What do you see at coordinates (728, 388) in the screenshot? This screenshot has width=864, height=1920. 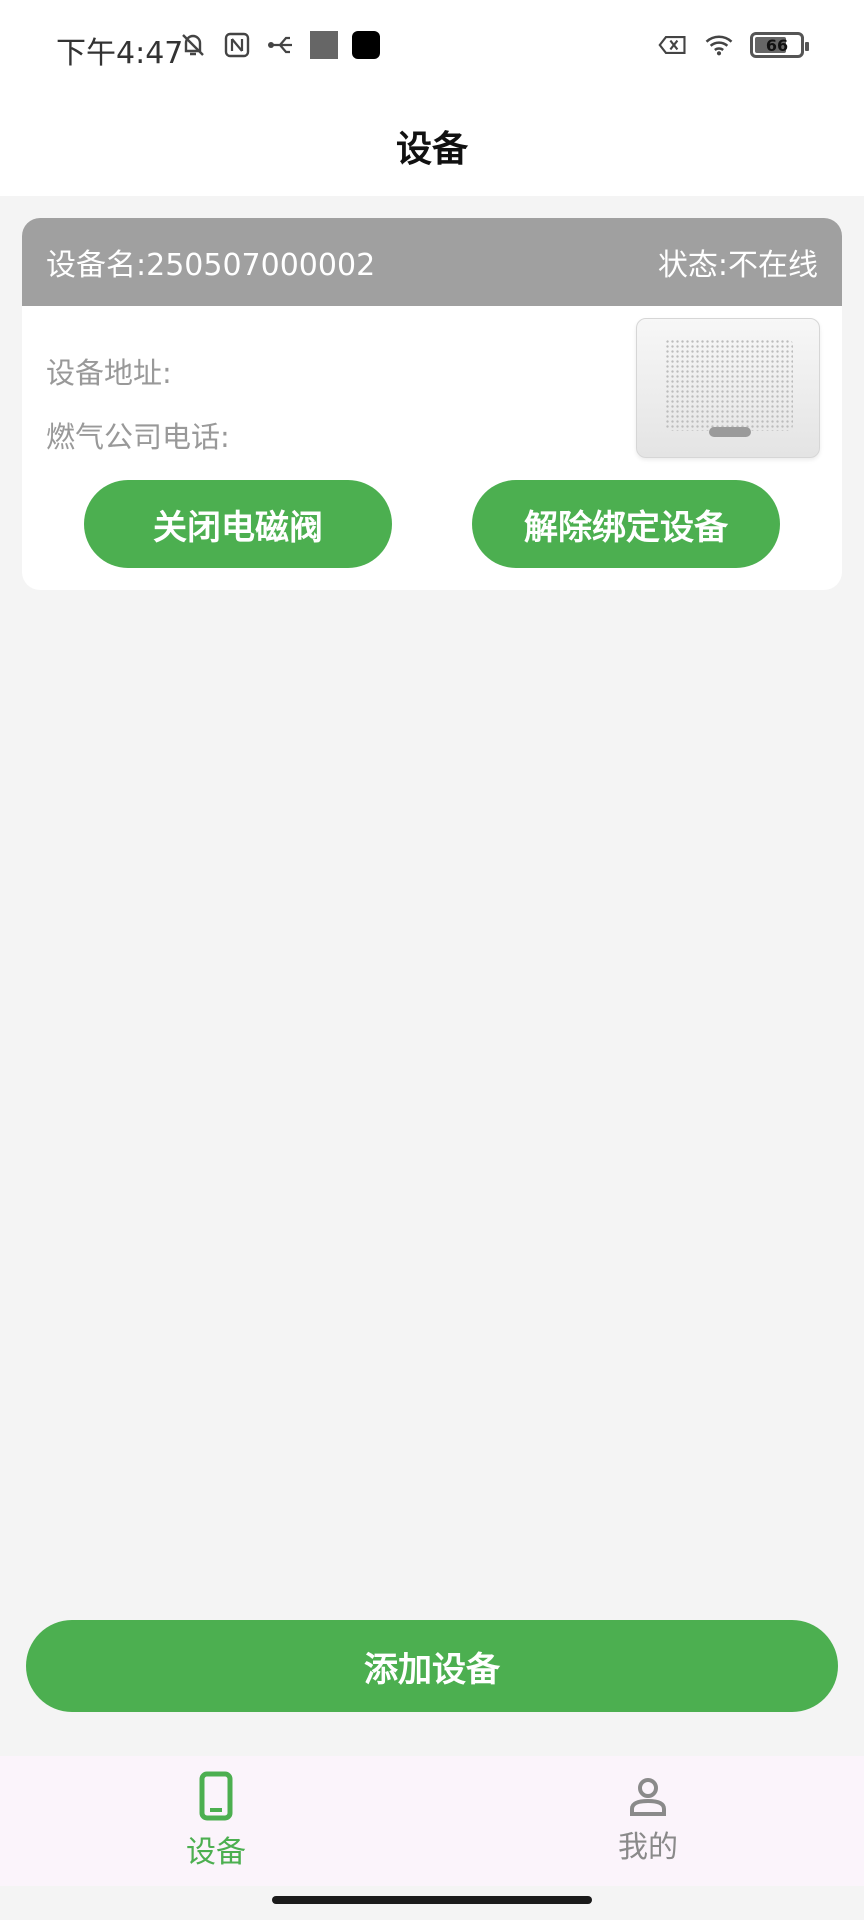 I see `device-image` at bounding box center [728, 388].